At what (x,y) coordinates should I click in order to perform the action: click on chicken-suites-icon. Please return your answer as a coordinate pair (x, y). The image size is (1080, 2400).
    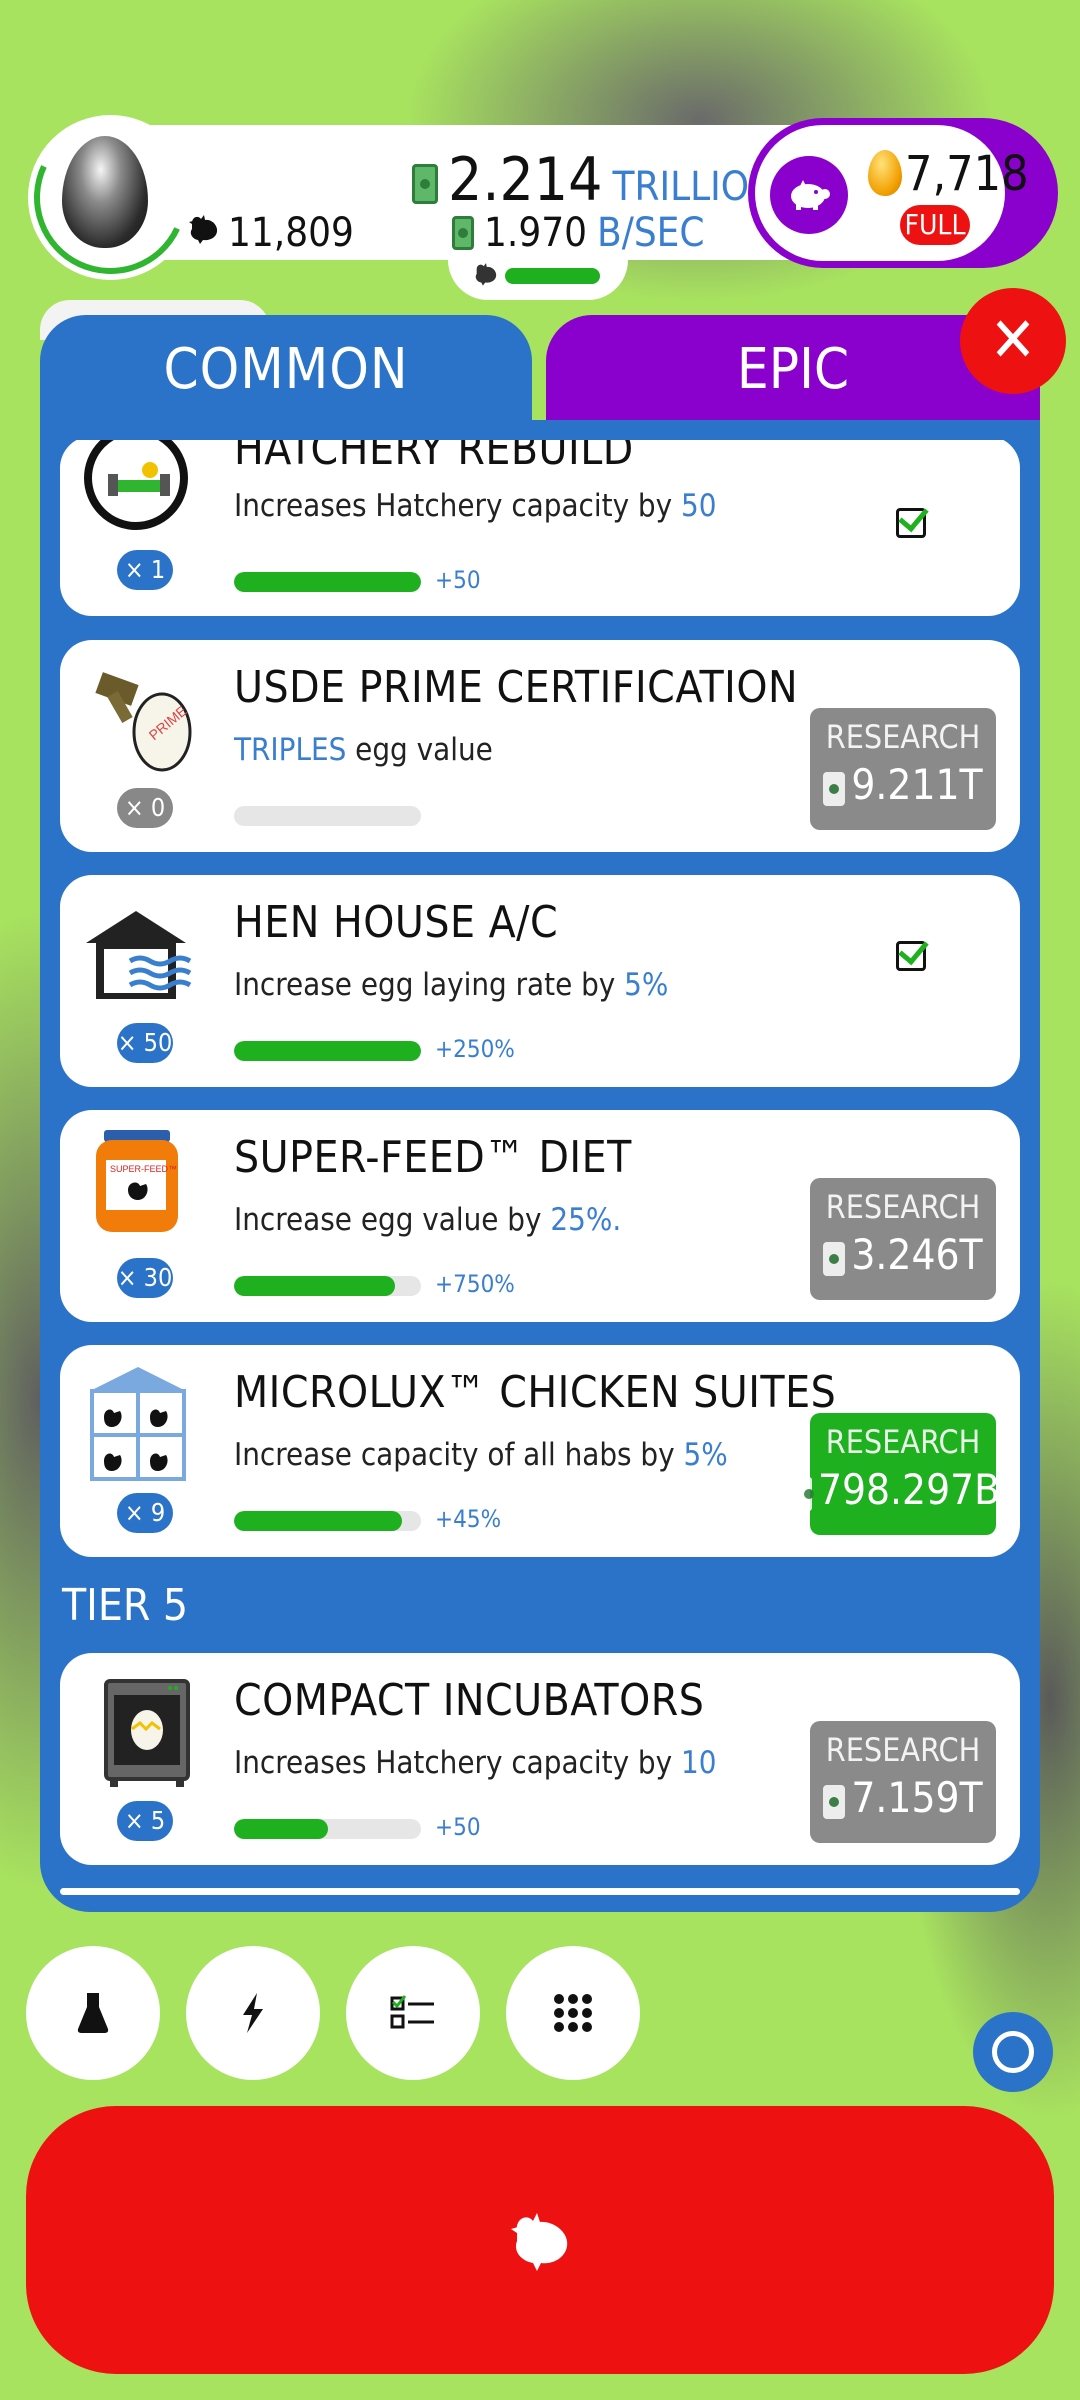
    Looking at the image, I should click on (145, 1424).